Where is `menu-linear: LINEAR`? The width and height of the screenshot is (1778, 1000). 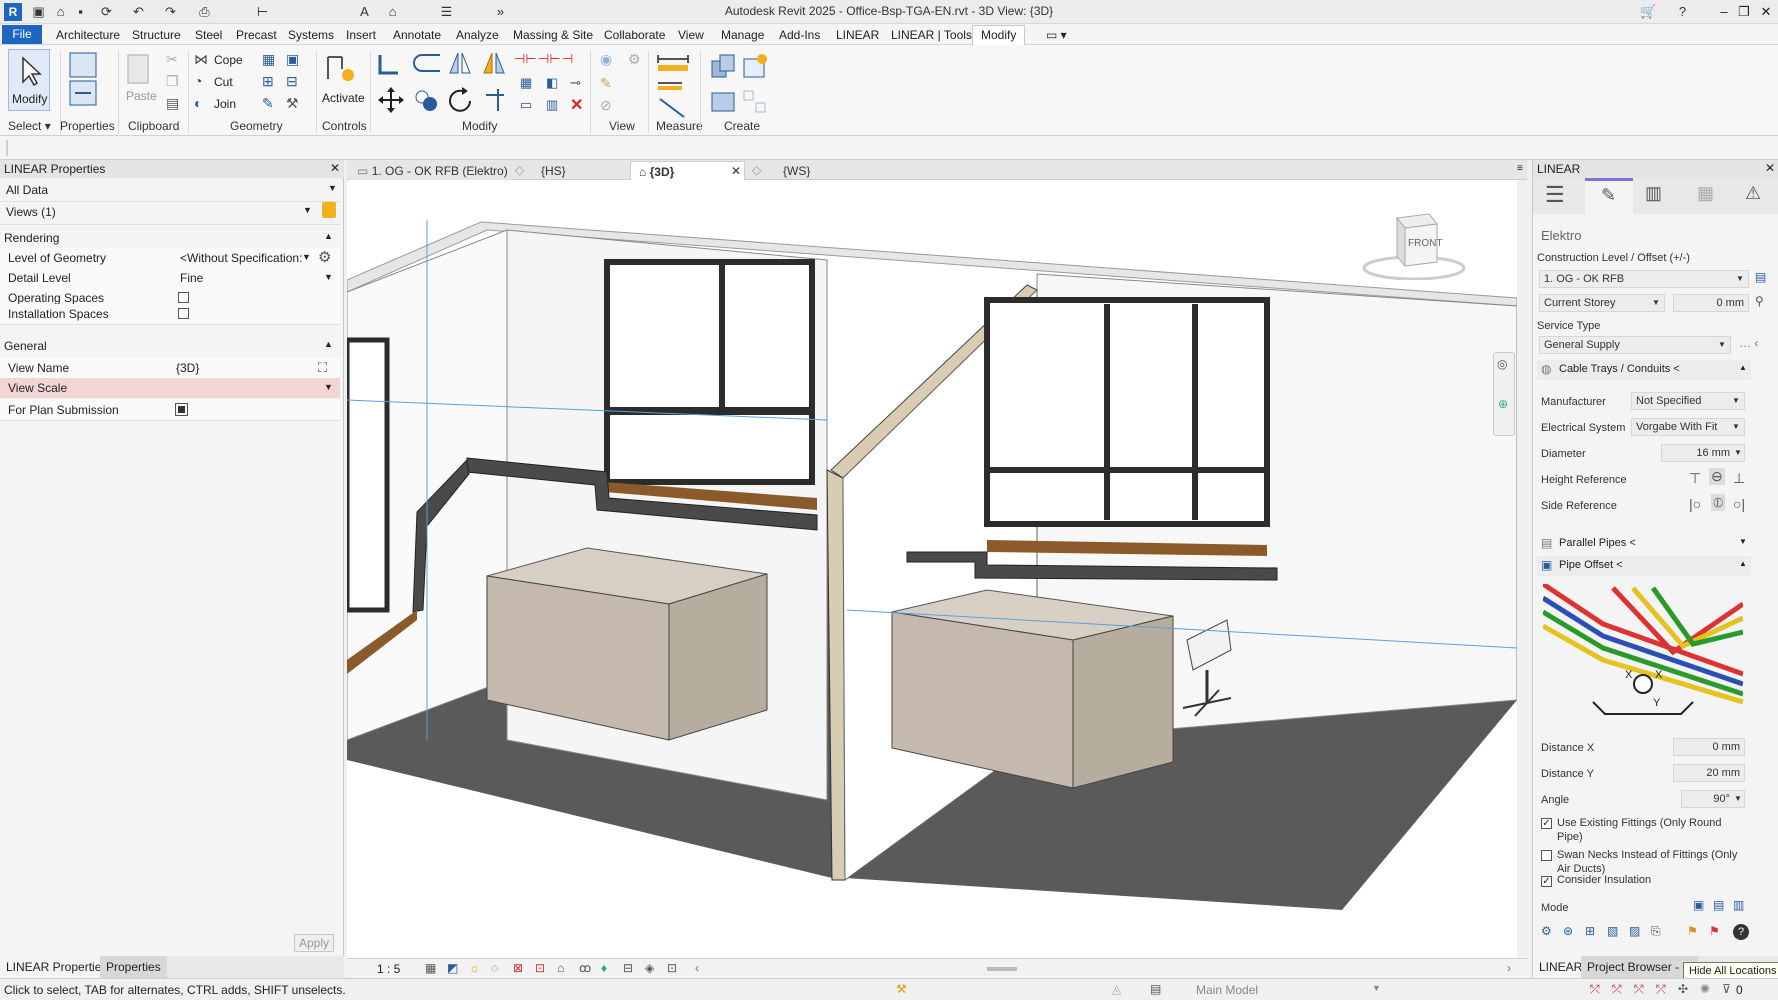 menu-linear: LINEAR is located at coordinates (857, 35).